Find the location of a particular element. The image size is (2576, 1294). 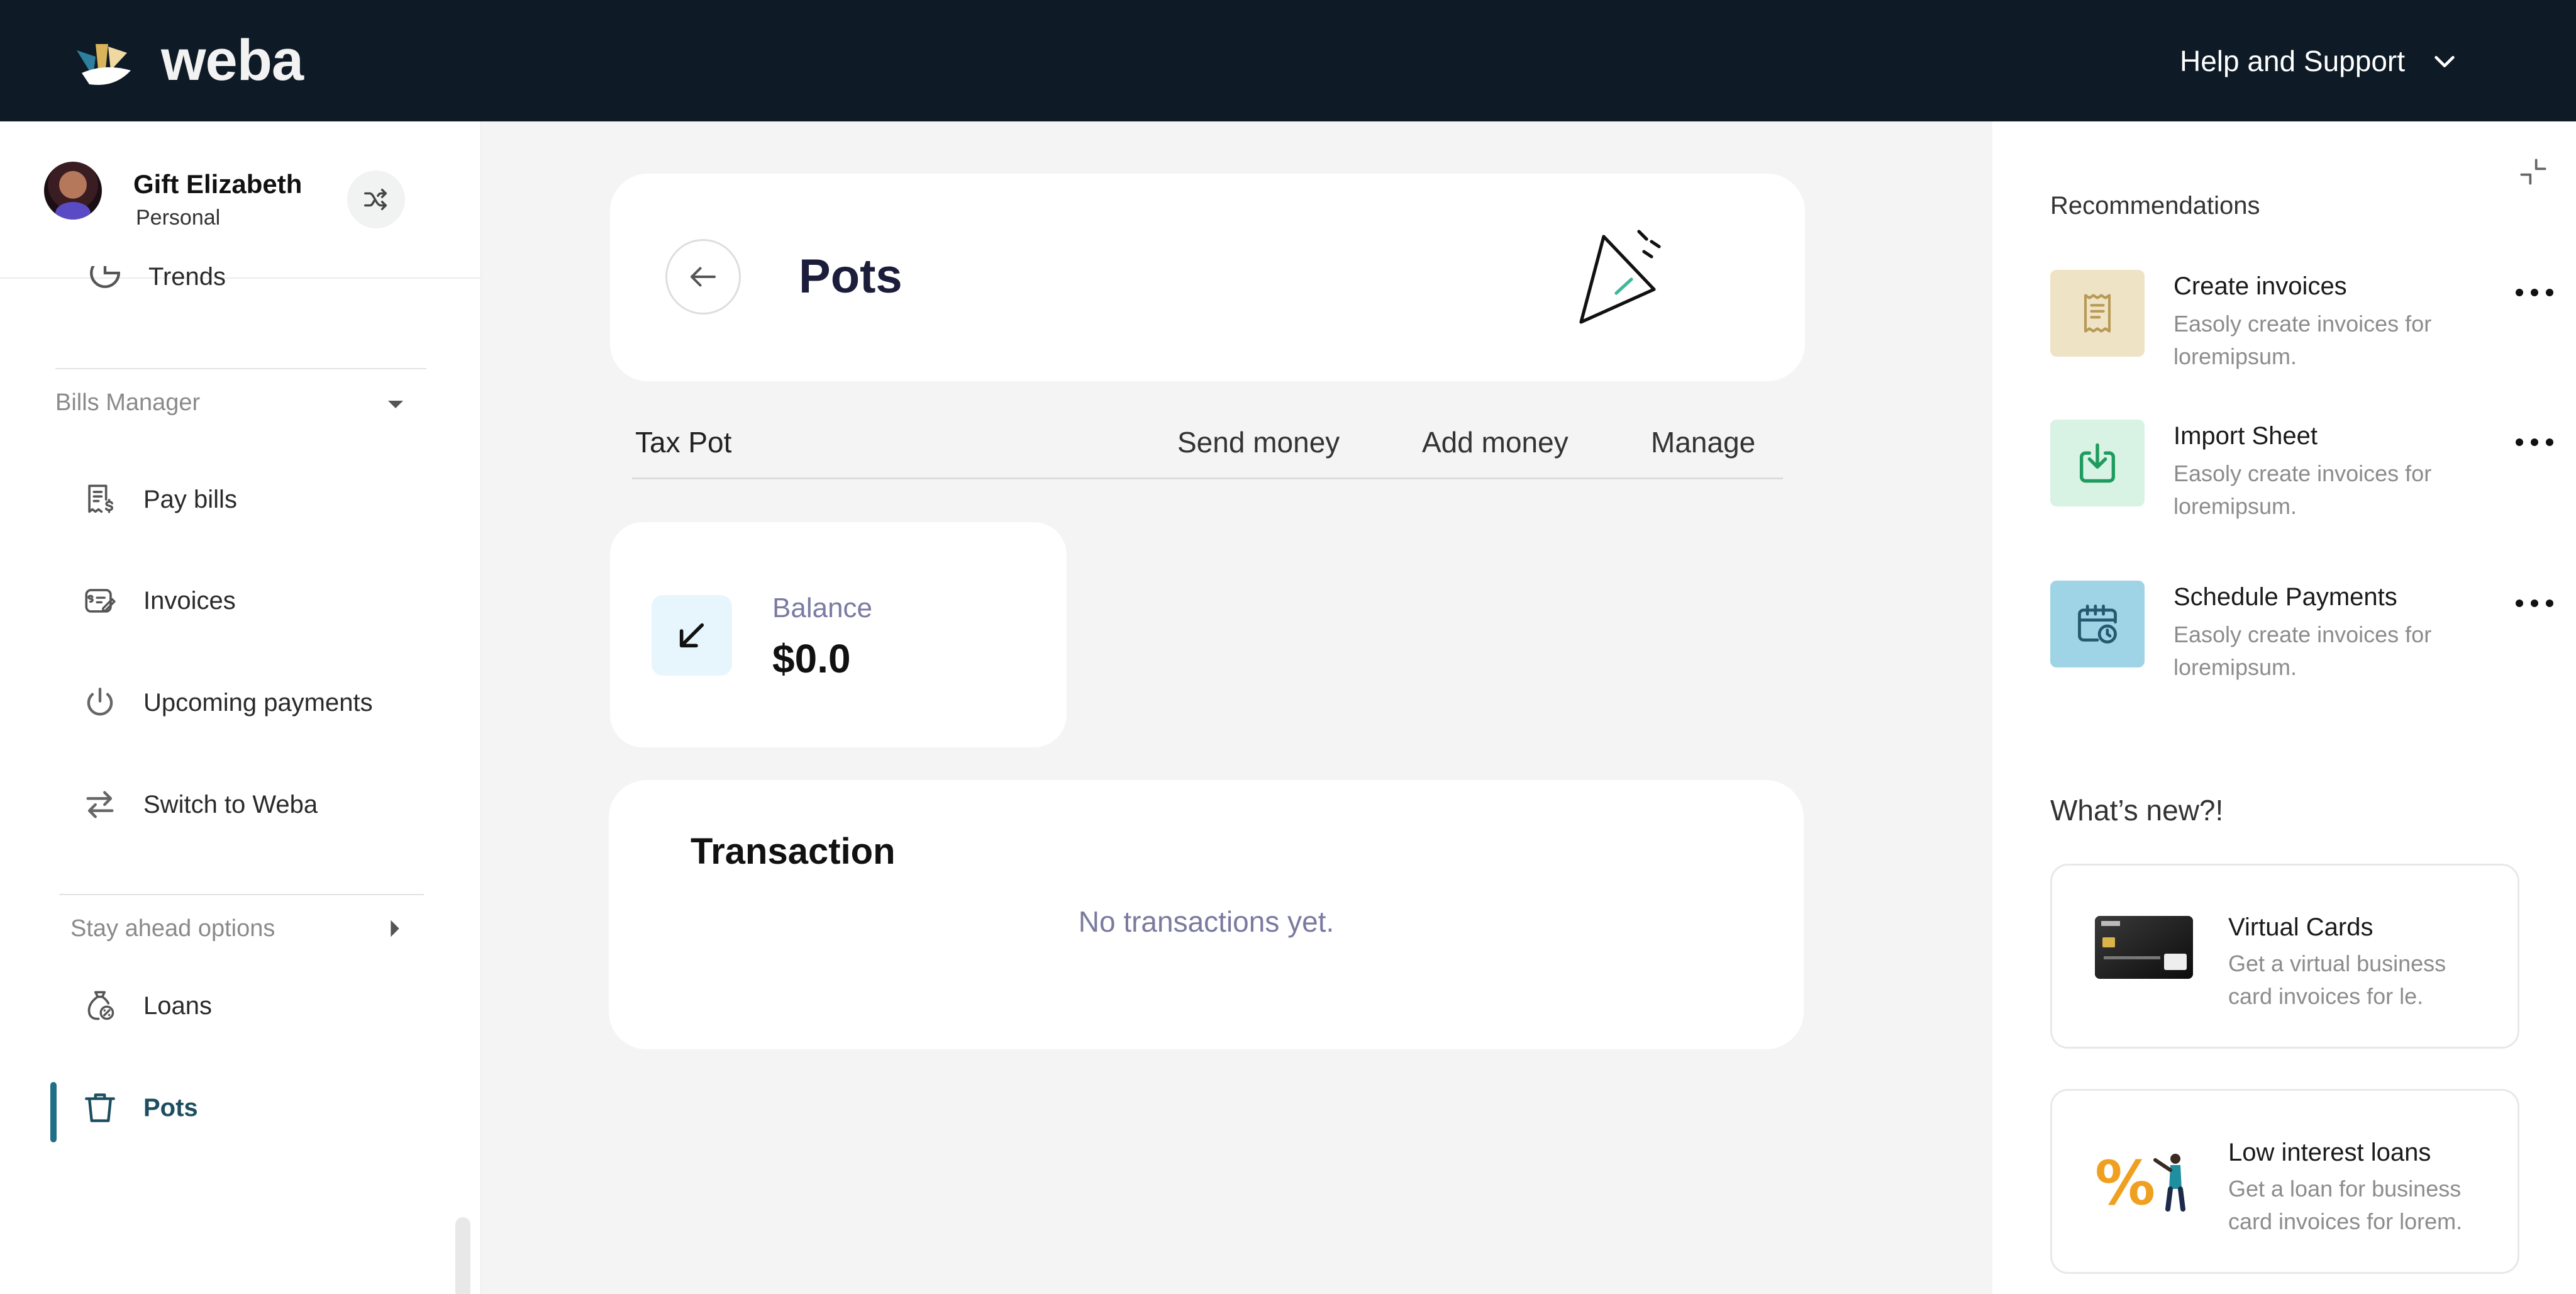

pot-name: Tax Pot is located at coordinates (683, 443).